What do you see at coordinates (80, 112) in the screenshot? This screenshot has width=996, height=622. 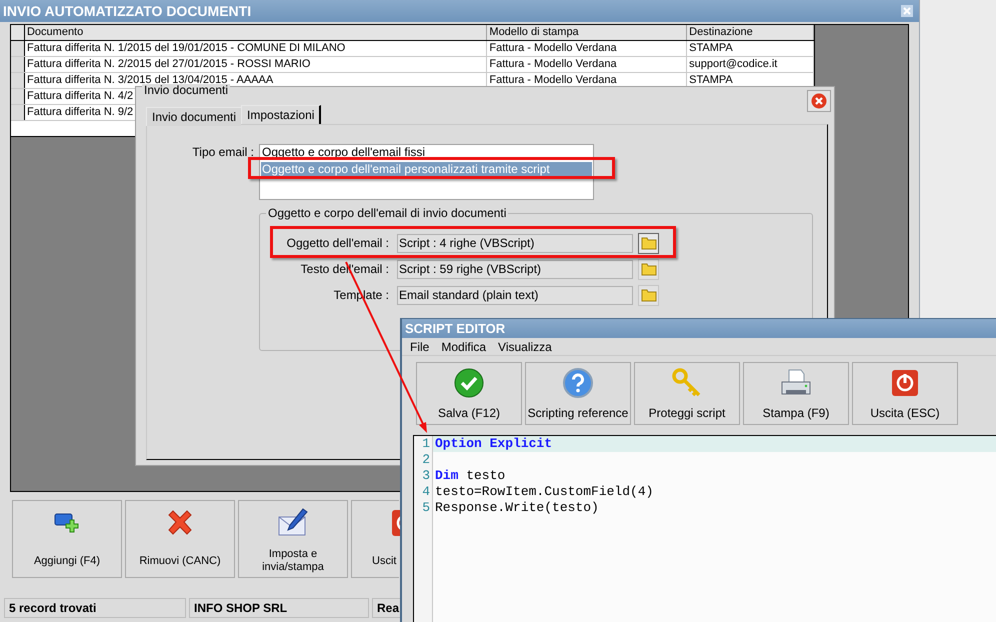 I see `table-cell: Fattura differita N. 9/2` at bounding box center [80, 112].